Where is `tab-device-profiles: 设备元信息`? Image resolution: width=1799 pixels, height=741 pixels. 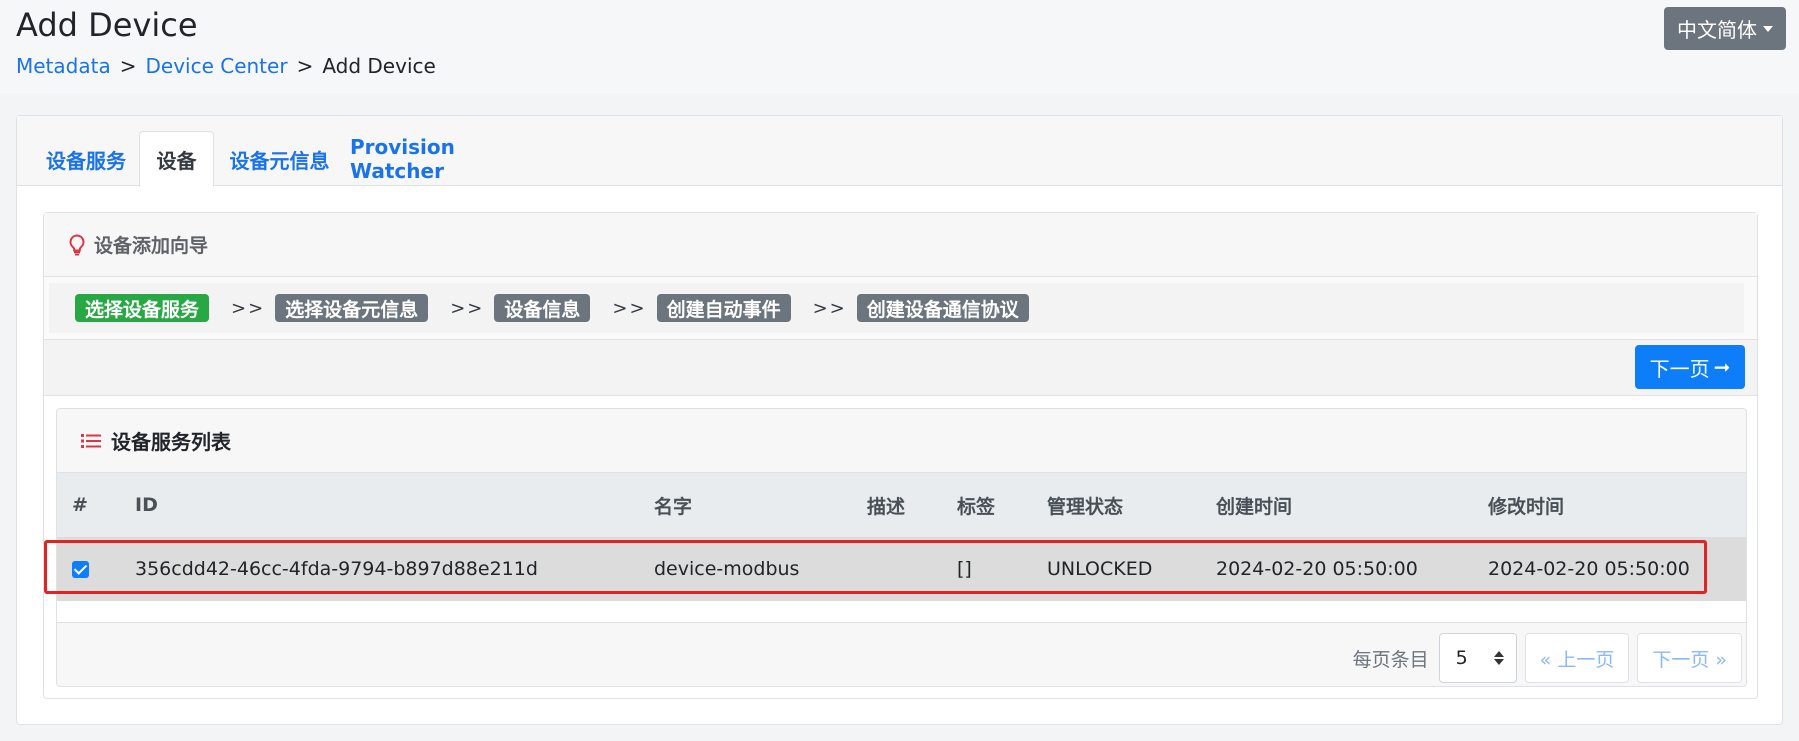 tab-device-profiles: 设备元信息 is located at coordinates (279, 159).